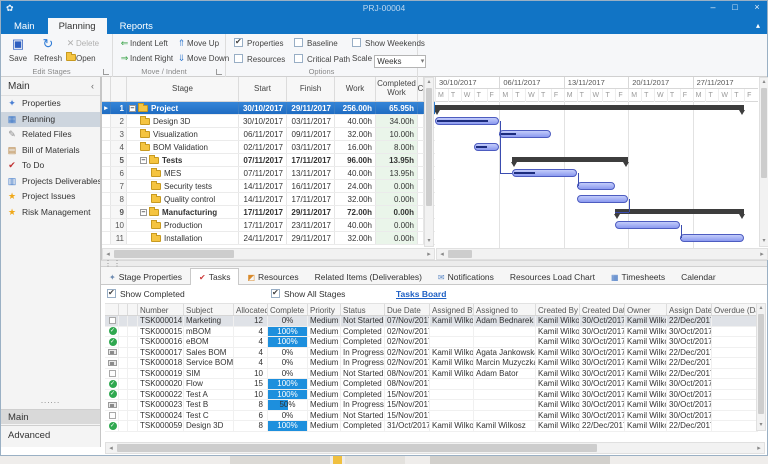 This screenshot has height=464, width=768. Describe the element at coordinates (596, 175) in the screenshot. I see `gantt-body` at that location.